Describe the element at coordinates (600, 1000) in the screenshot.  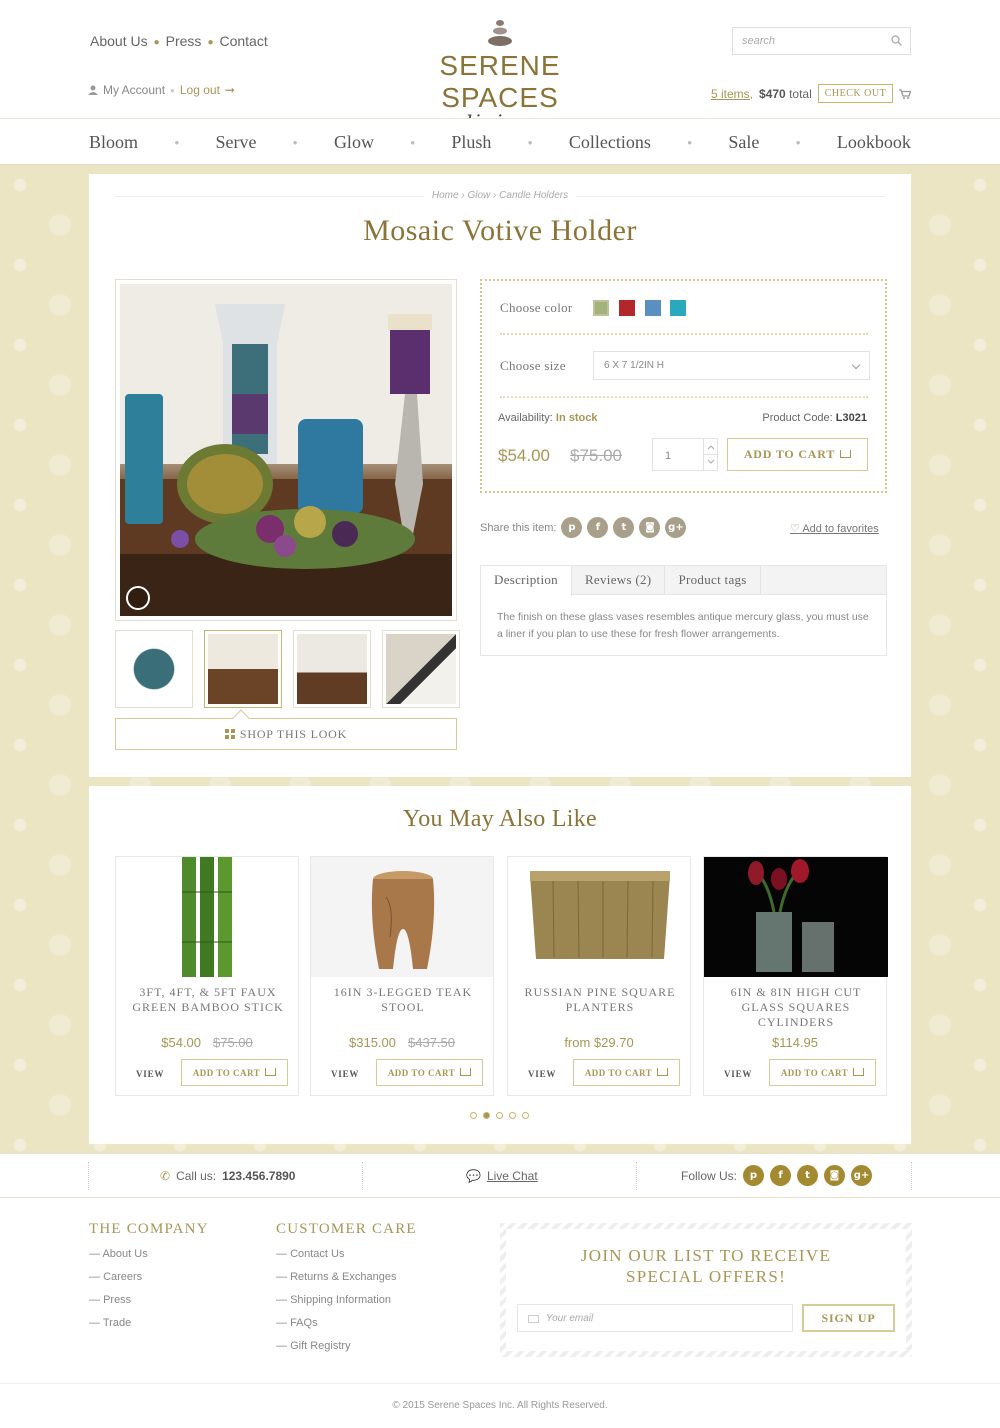
I see `product-name: RUSSIAN PINE SQUARE PLANTERS` at that location.